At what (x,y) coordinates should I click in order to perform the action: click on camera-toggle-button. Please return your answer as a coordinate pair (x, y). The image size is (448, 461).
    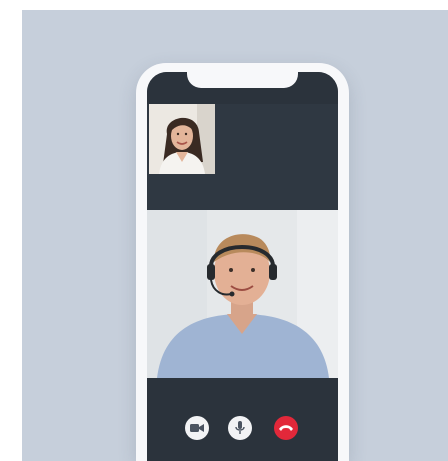
    Looking at the image, I should click on (197, 428).